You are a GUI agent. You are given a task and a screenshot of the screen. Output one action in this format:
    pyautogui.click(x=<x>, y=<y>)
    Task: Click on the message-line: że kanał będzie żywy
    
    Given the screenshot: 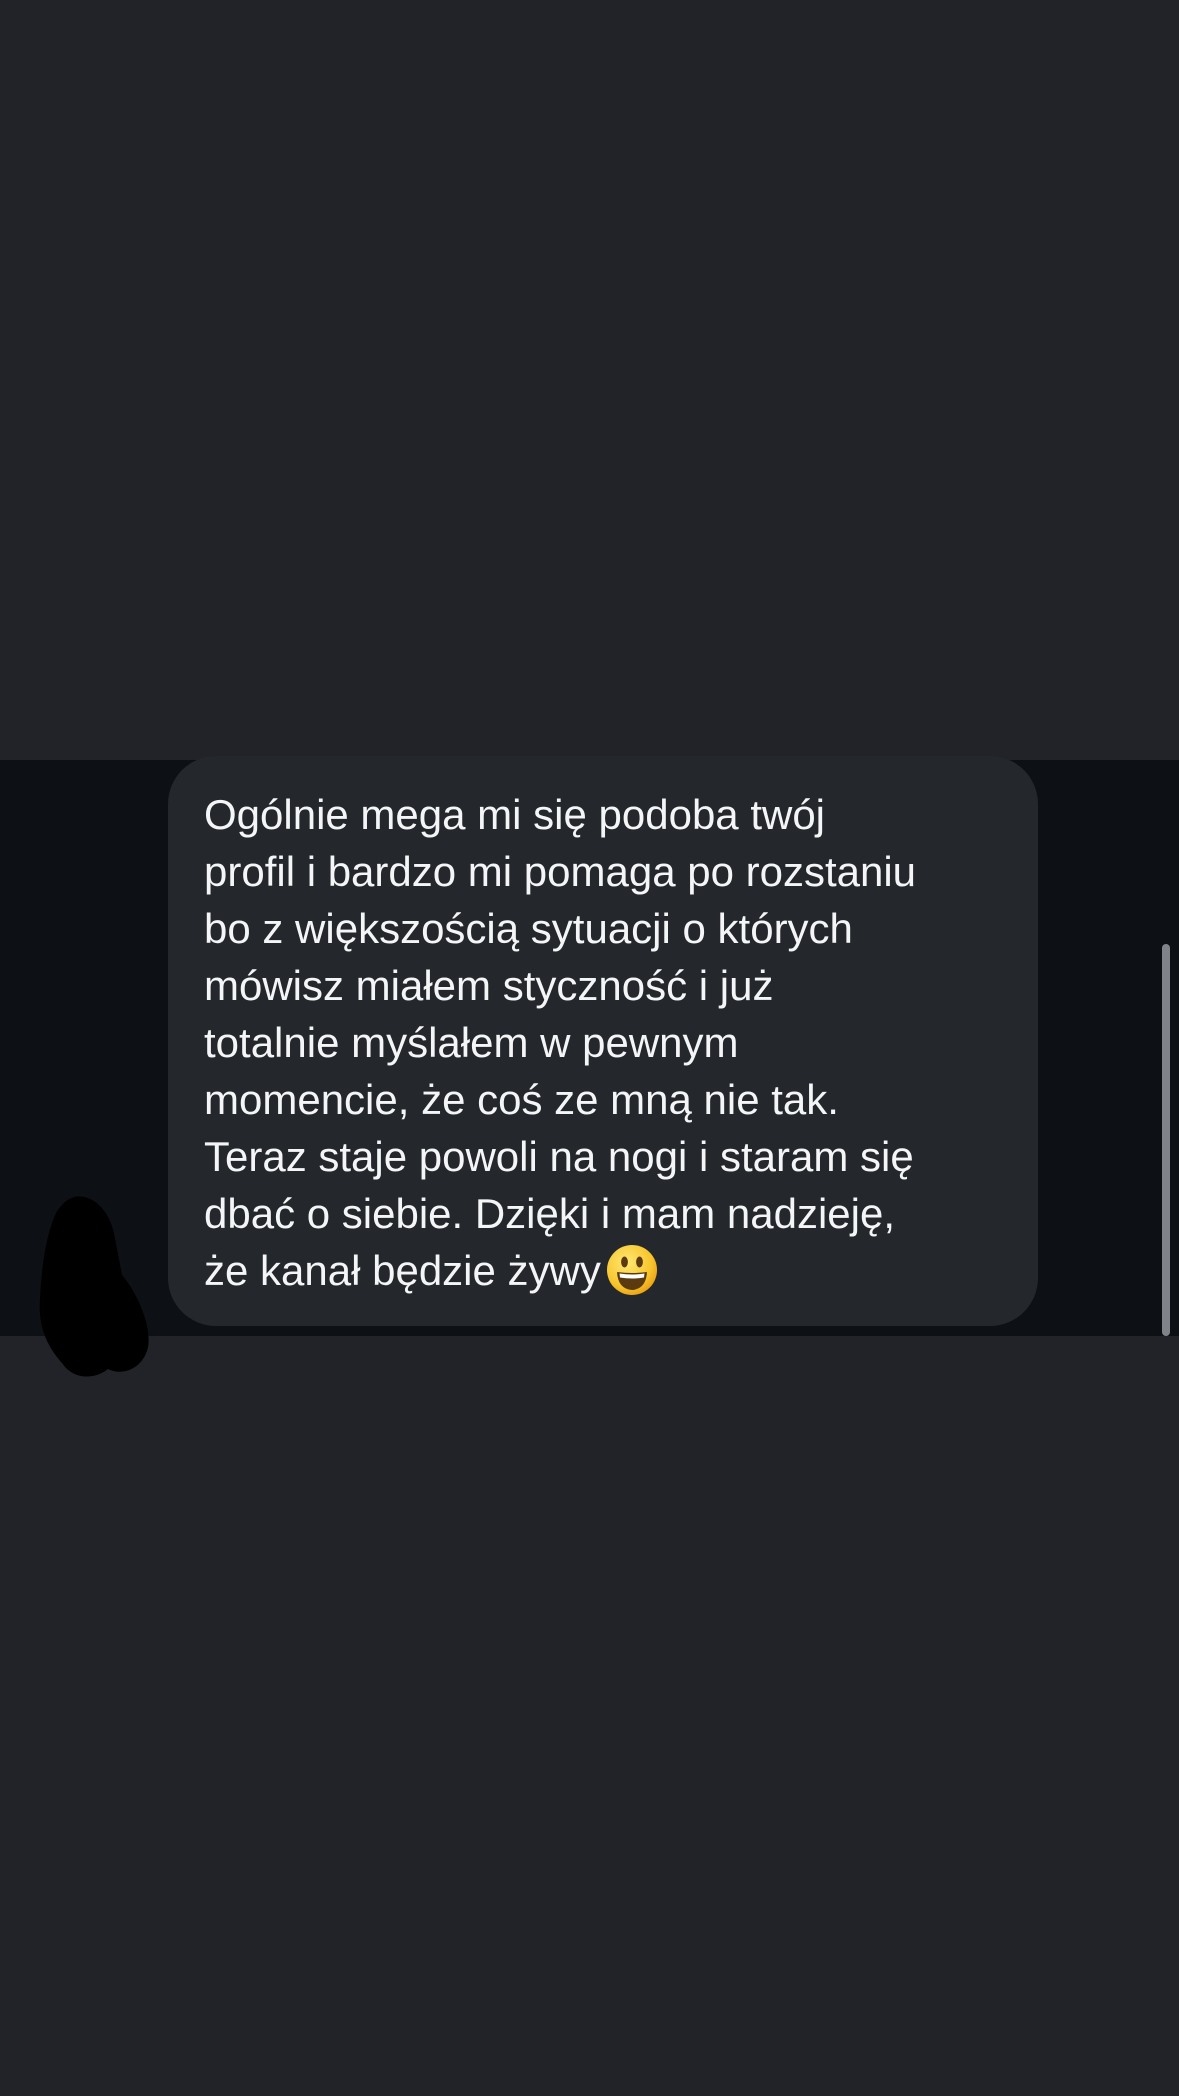 What is the action you would take?
    pyautogui.click(x=402, y=1270)
    